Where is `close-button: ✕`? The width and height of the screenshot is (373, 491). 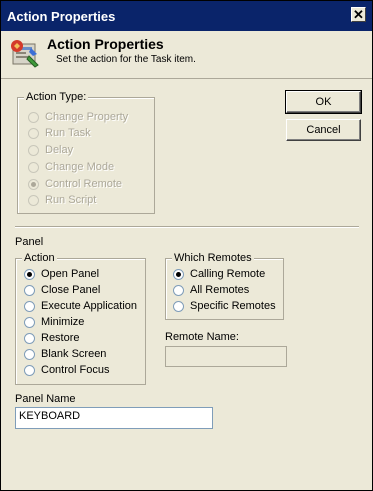
close-button: ✕ is located at coordinates (358, 14).